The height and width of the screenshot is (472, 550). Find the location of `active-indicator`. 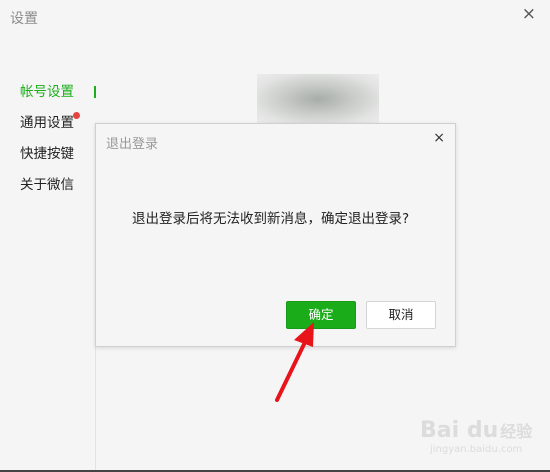

active-indicator is located at coordinates (95, 92).